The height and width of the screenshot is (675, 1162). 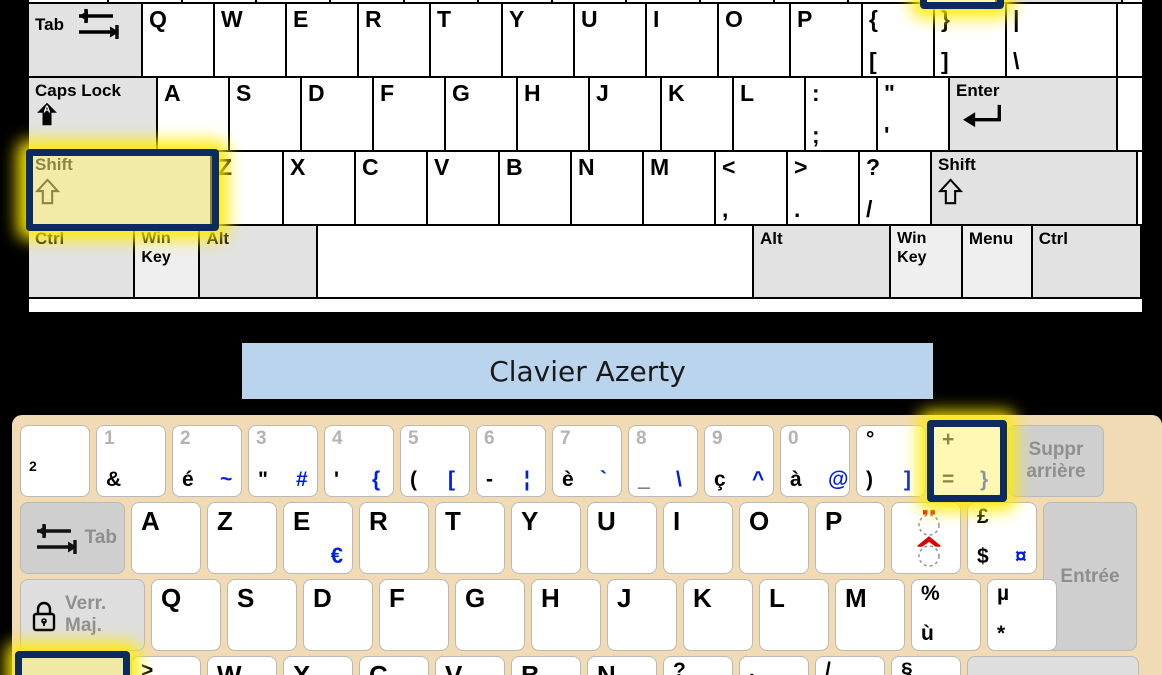 What do you see at coordinates (611, 40) in the screenshot?
I see `qwerty-key-u: U` at bounding box center [611, 40].